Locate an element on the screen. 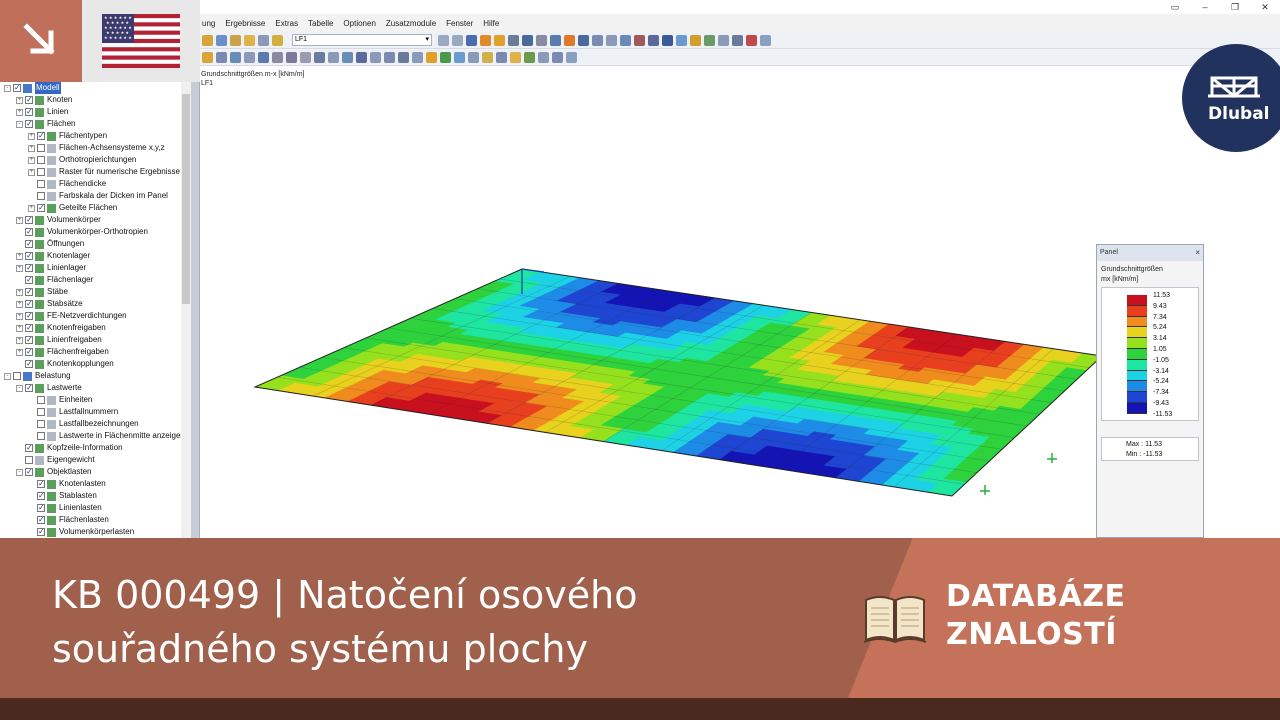  solid-icon is located at coordinates (583, 40).